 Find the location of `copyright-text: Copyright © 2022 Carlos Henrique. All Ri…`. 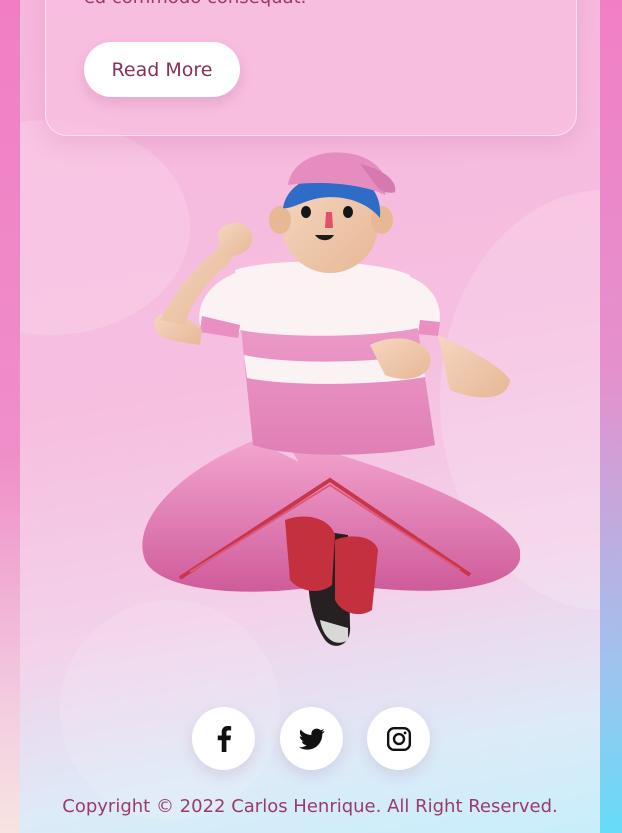

copyright-text: Copyright © 2022 Carlos Henrique. All Ri… is located at coordinates (310, 806).